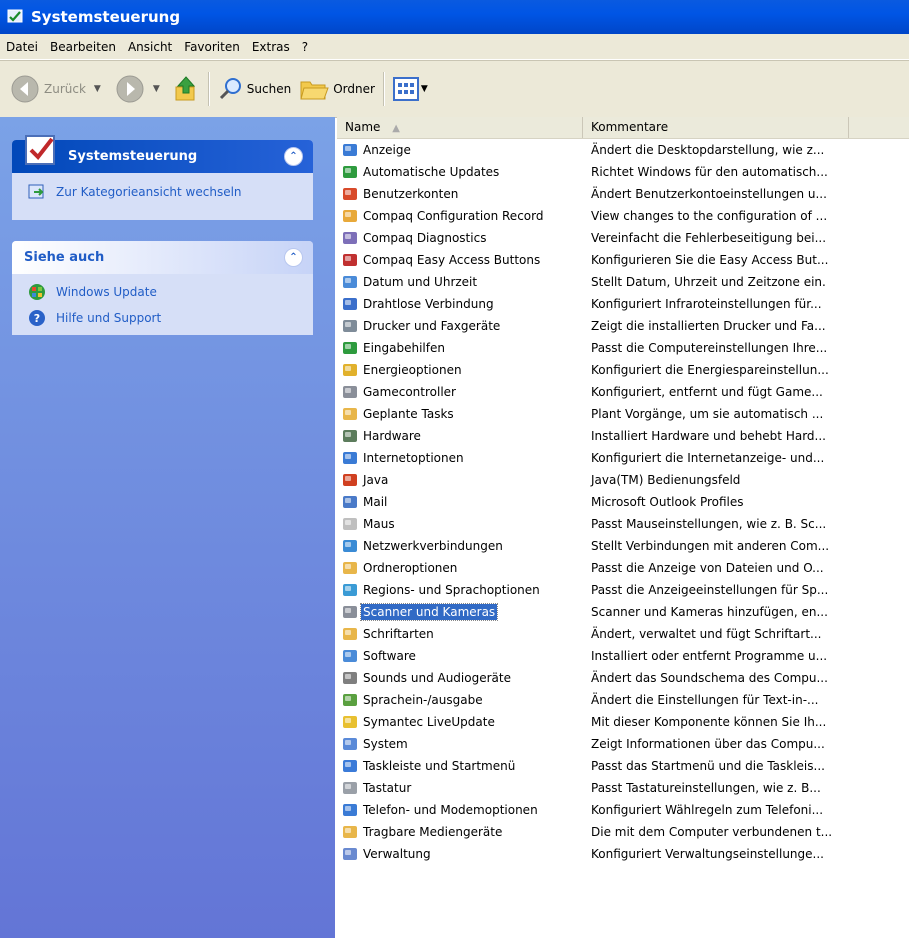 This screenshot has height=938, width=909. Describe the element at coordinates (363, 480) in the screenshot. I see `item-name-cell: Java` at that location.